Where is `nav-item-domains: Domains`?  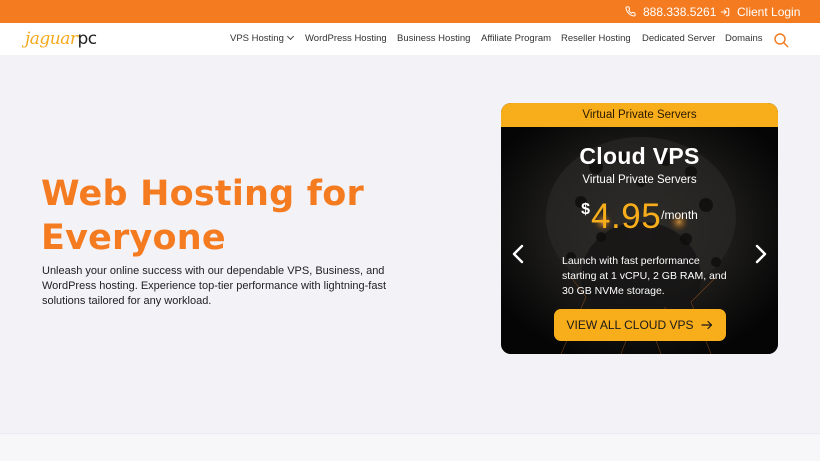
nav-item-domains: Domains is located at coordinates (744, 39).